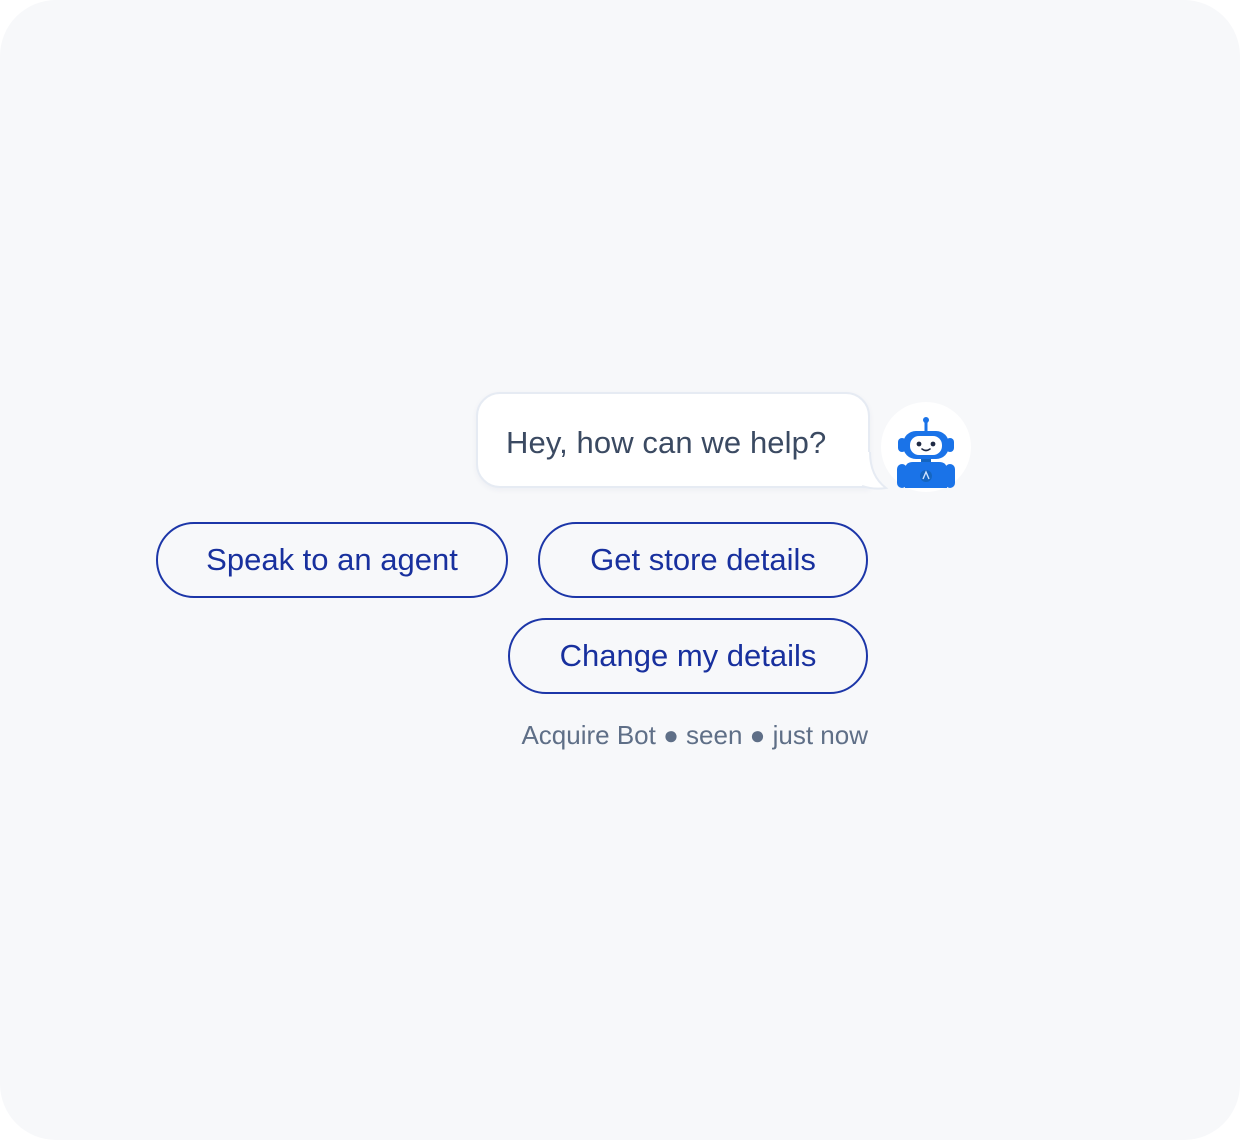 The image size is (1240, 1140). I want to click on bot-message-bubble: Hey, how can we help?, so click(673, 440).